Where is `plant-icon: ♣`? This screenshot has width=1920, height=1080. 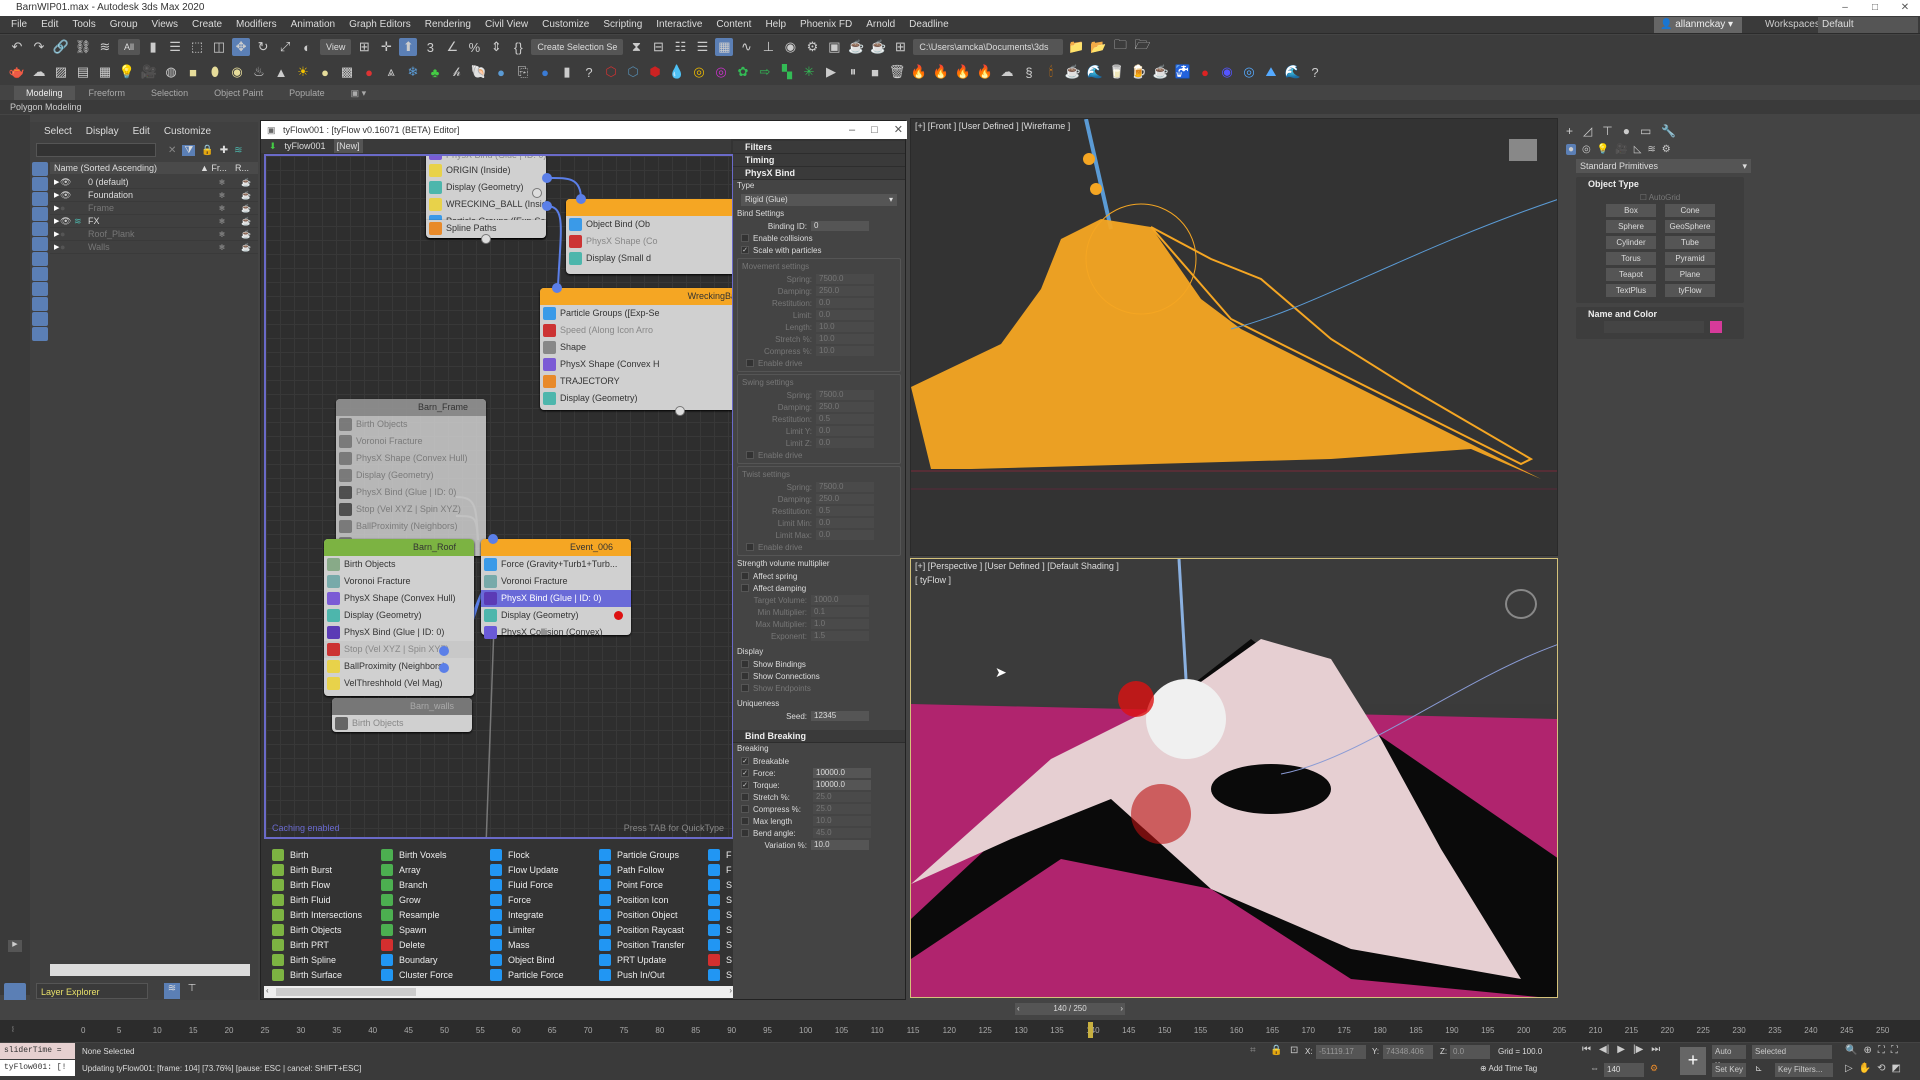 plant-icon: ♣ is located at coordinates (435, 72).